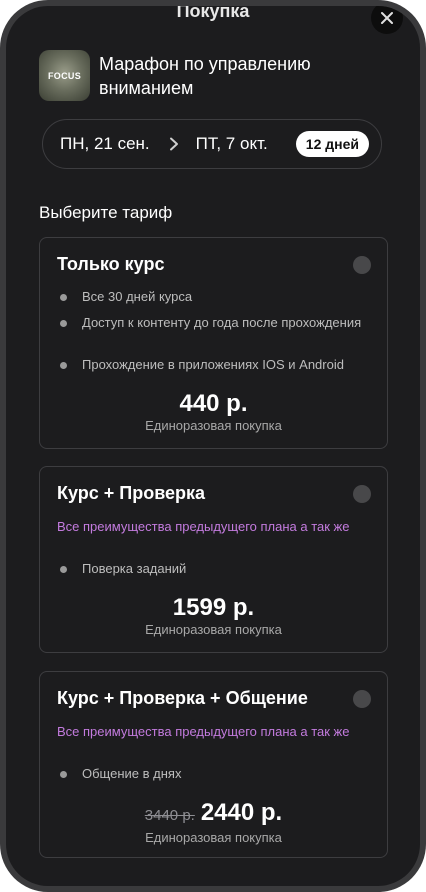 The width and height of the screenshot is (426, 892). What do you see at coordinates (205, 75) in the screenshot?
I see `course-title: Марафон по управлению вниманием` at bounding box center [205, 75].